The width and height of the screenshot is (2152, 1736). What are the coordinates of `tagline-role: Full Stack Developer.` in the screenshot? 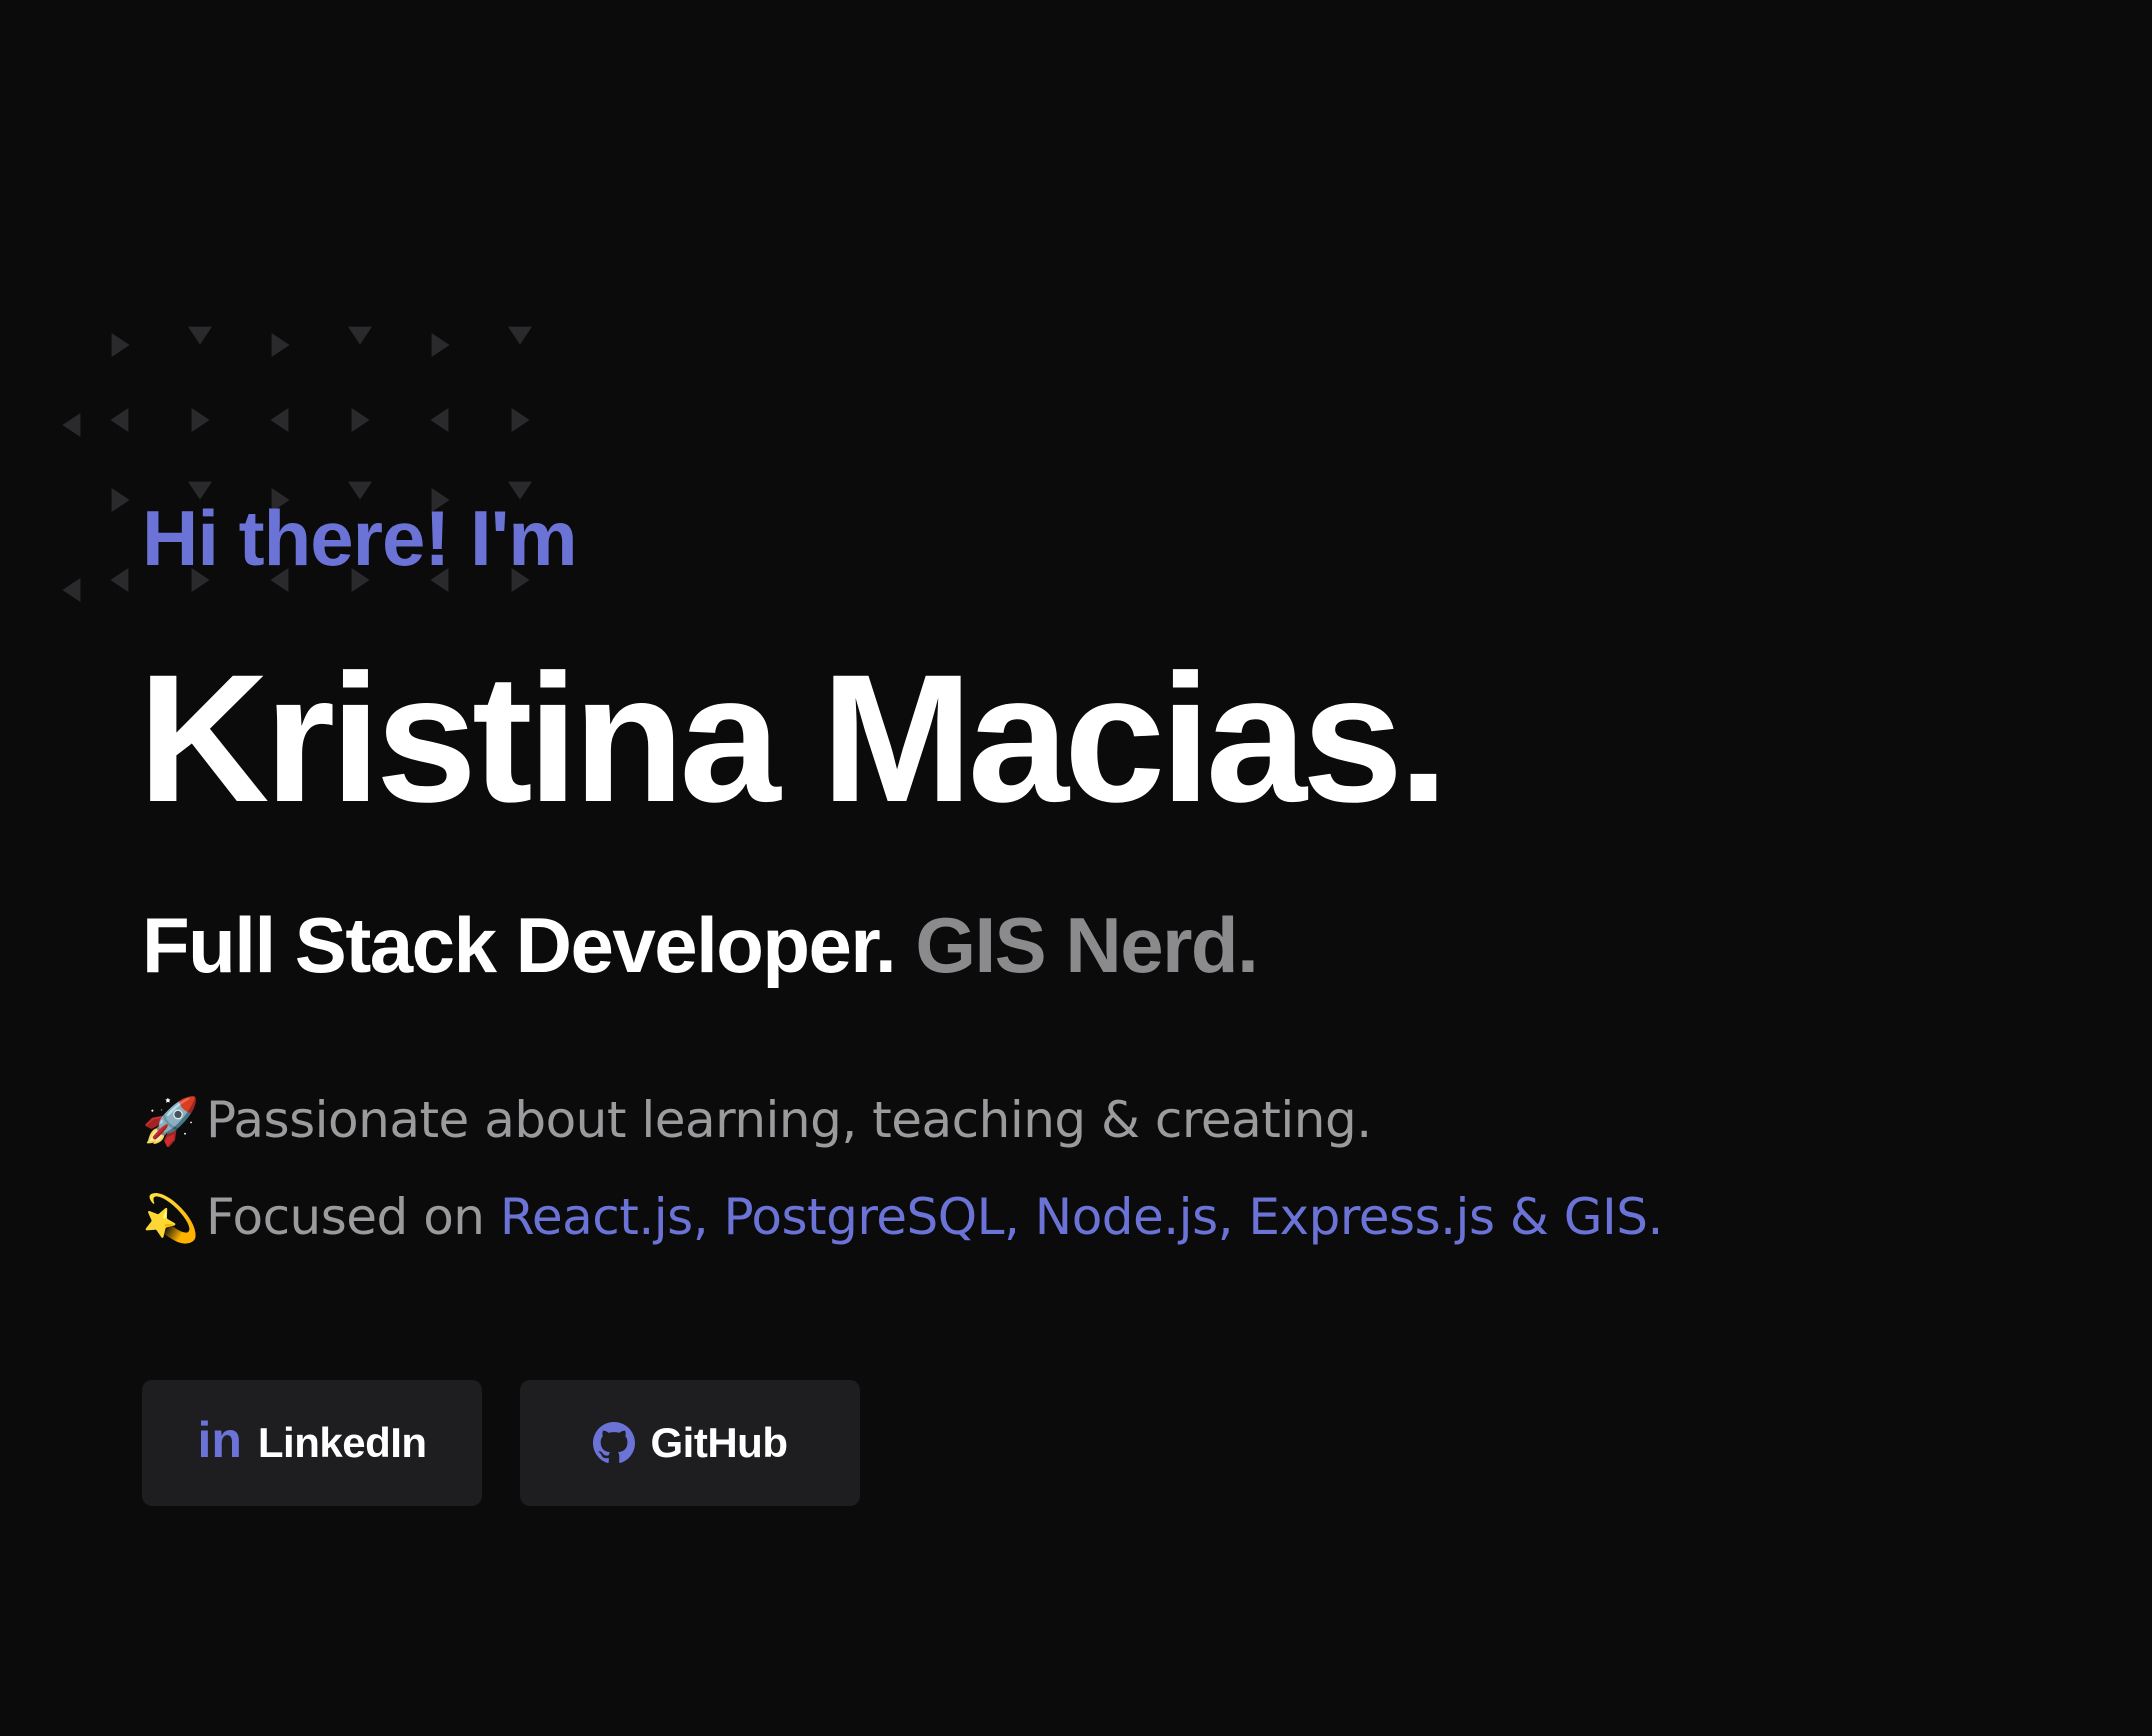 It's located at (518, 945).